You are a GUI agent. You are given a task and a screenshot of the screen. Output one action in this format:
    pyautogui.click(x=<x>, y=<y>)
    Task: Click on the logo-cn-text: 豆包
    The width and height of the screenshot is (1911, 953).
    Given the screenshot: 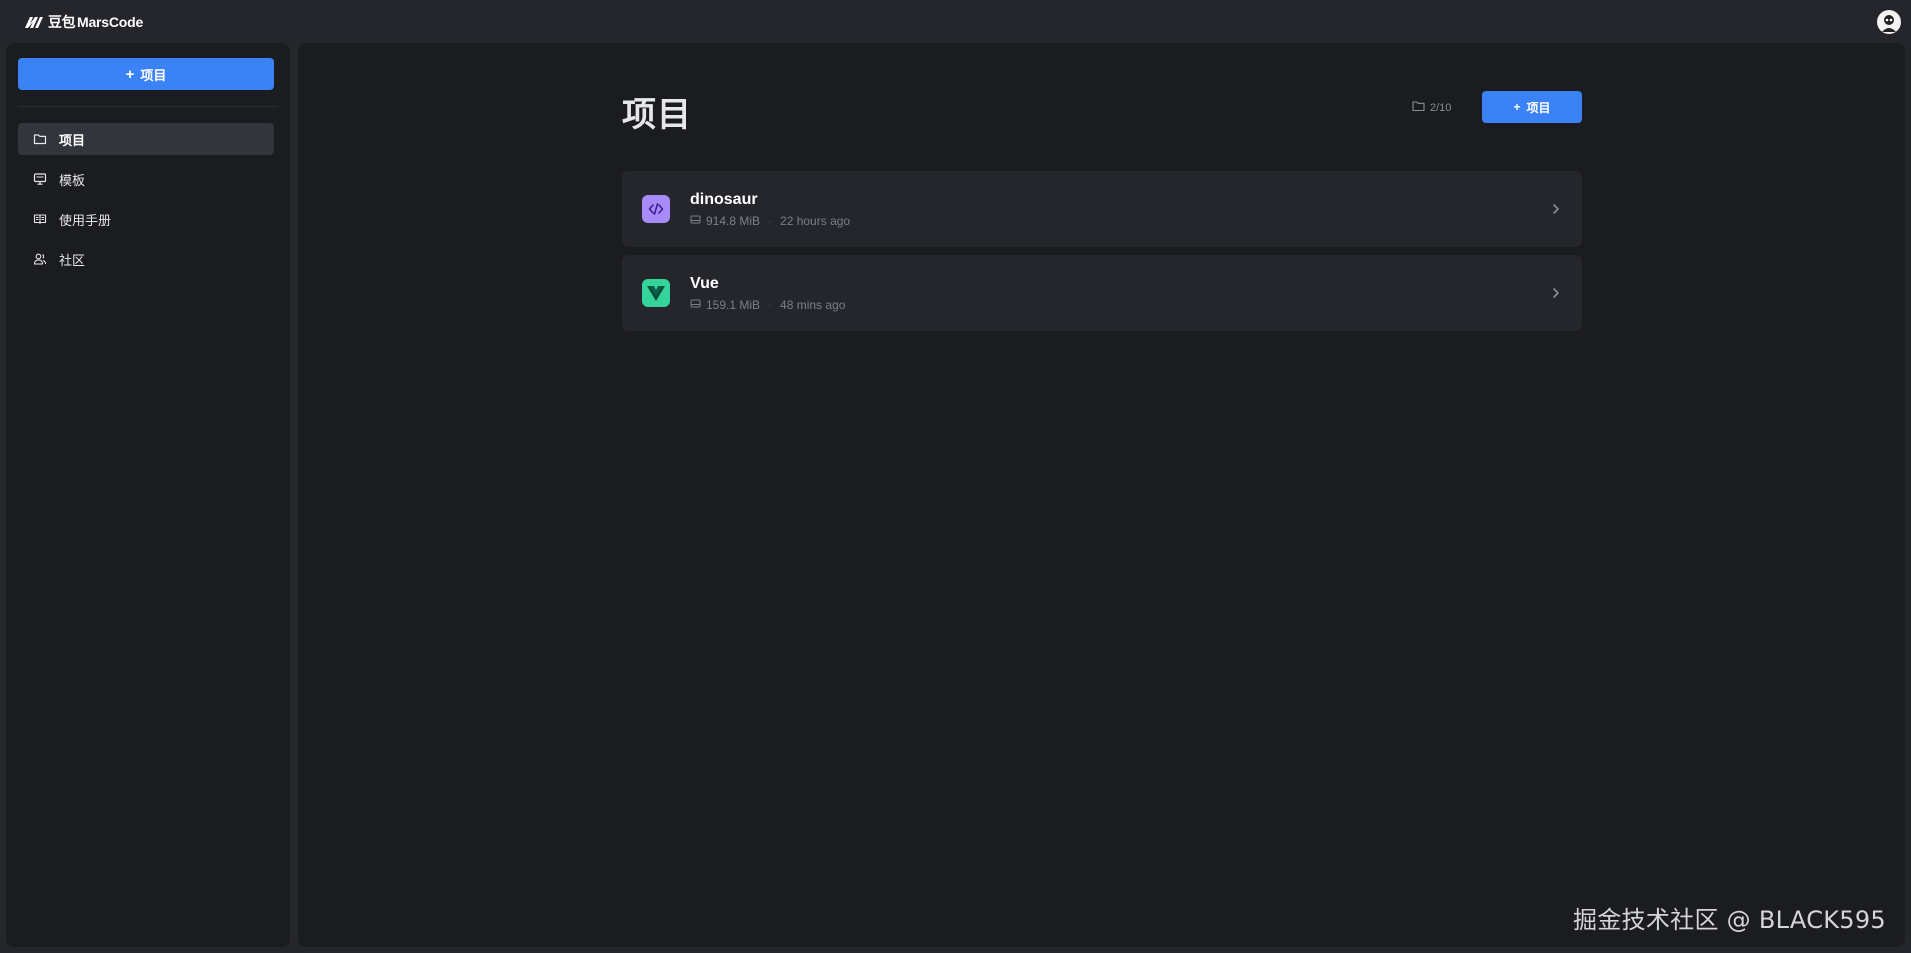 What is the action you would take?
    pyautogui.click(x=62, y=21)
    